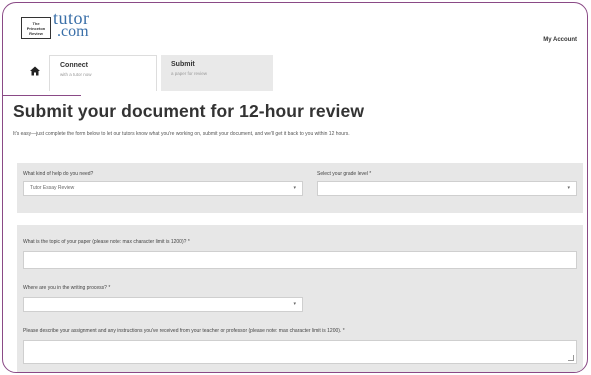  Describe the element at coordinates (76, 74) in the screenshot. I see `tab-connect-subtitle: with a tutor now` at that location.